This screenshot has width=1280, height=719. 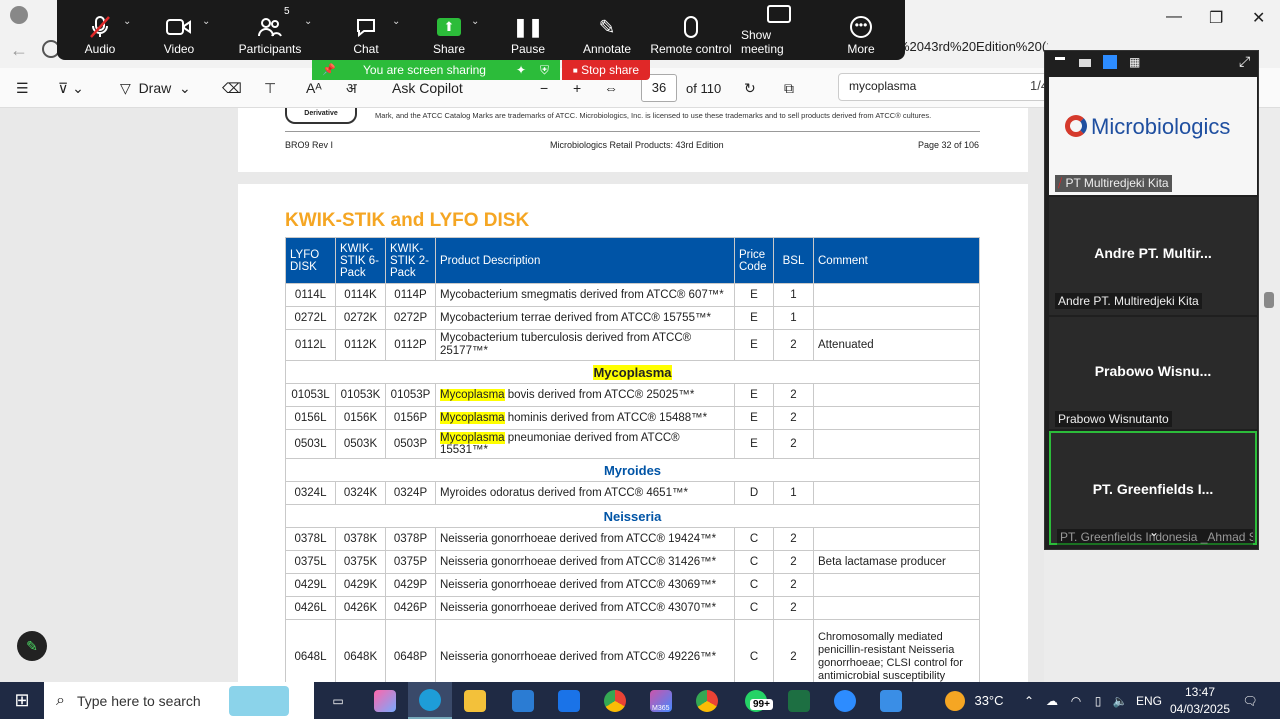 What do you see at coordinates (410, 444) in the screenshot?
I see `kwik-2-cell: 0503P` at bounding box center [410, 444].